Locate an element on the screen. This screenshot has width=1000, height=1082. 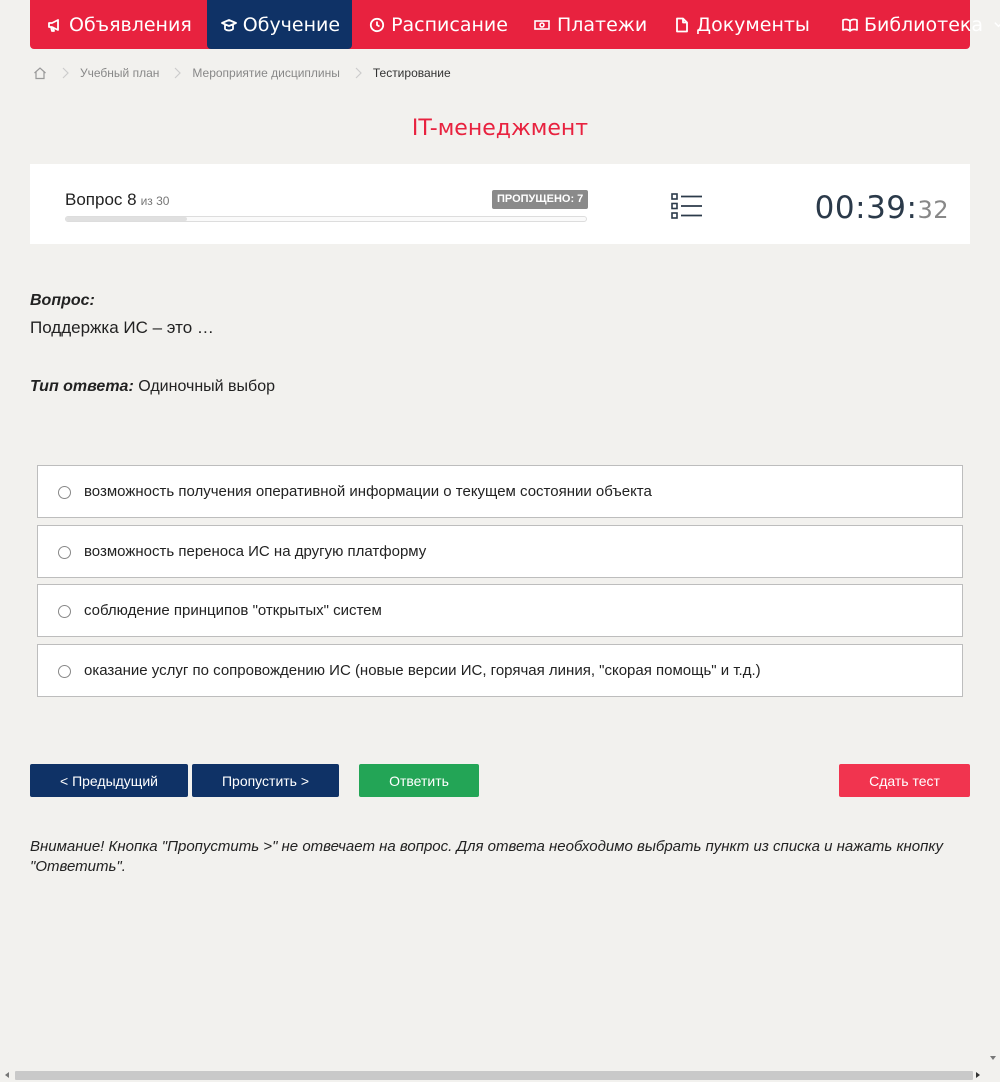
answer-option-text: соблюдение принципов "открытых" систем is located at coordinates (233, 610).